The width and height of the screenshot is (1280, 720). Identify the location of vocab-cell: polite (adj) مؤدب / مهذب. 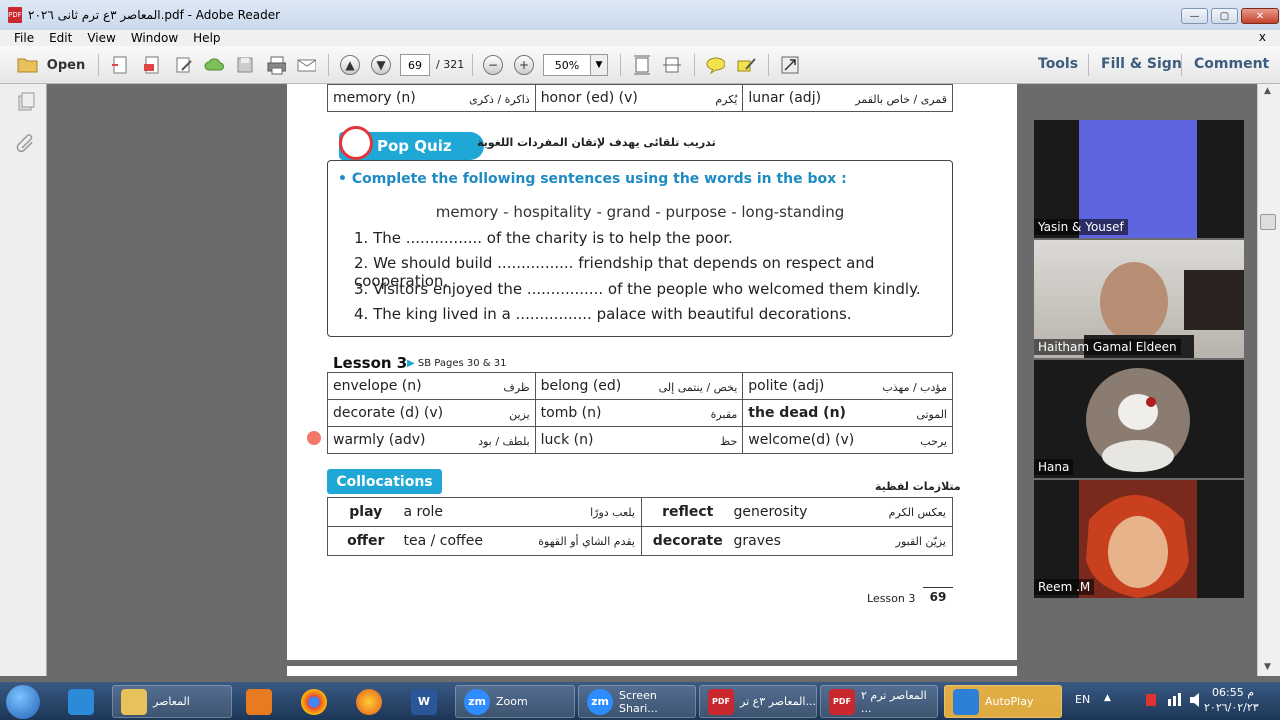
(847, 386).